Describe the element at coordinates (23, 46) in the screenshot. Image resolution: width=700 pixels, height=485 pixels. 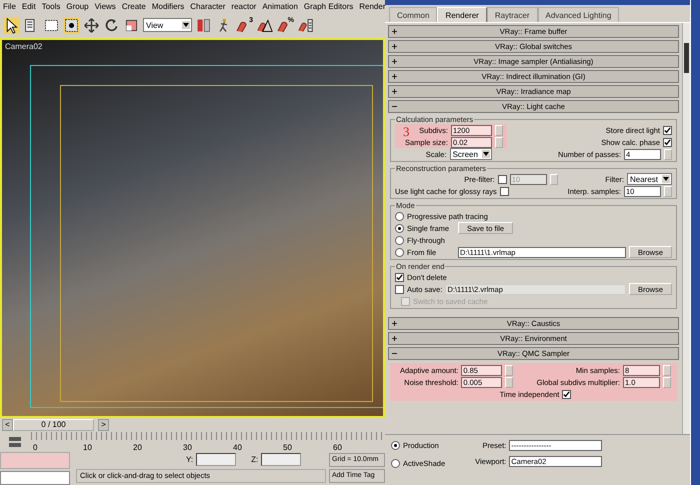
I see `viewport-label: Camera02` at that location.